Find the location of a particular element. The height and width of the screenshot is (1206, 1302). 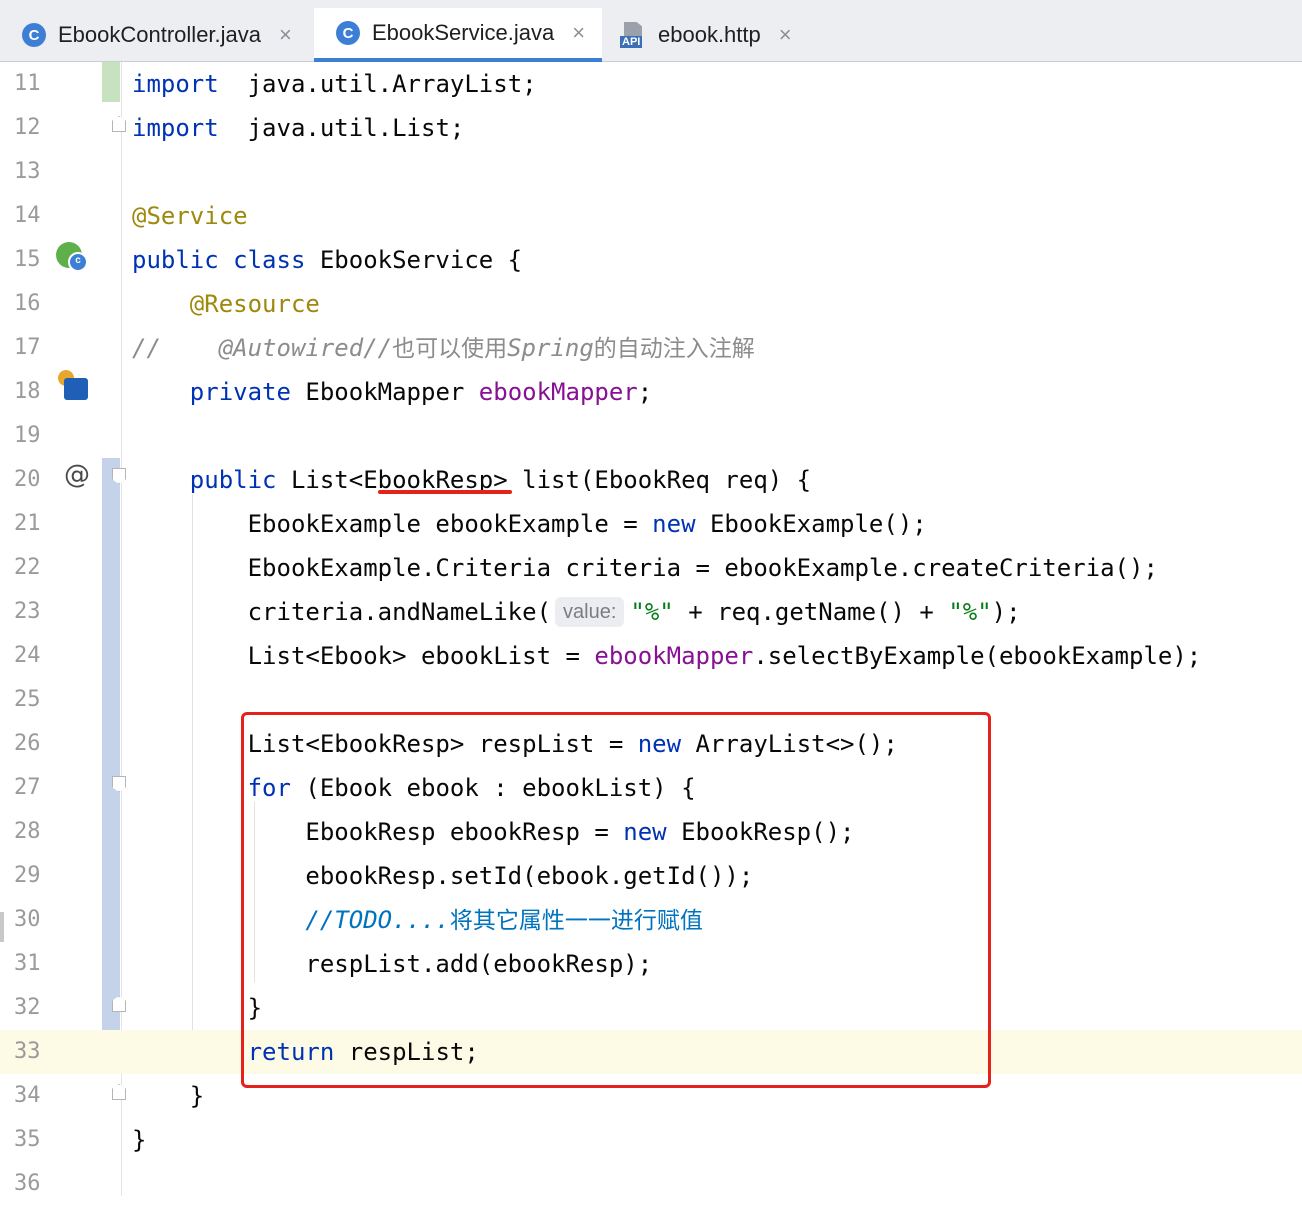

code-line: 13 is located at coordinates (651, 172).